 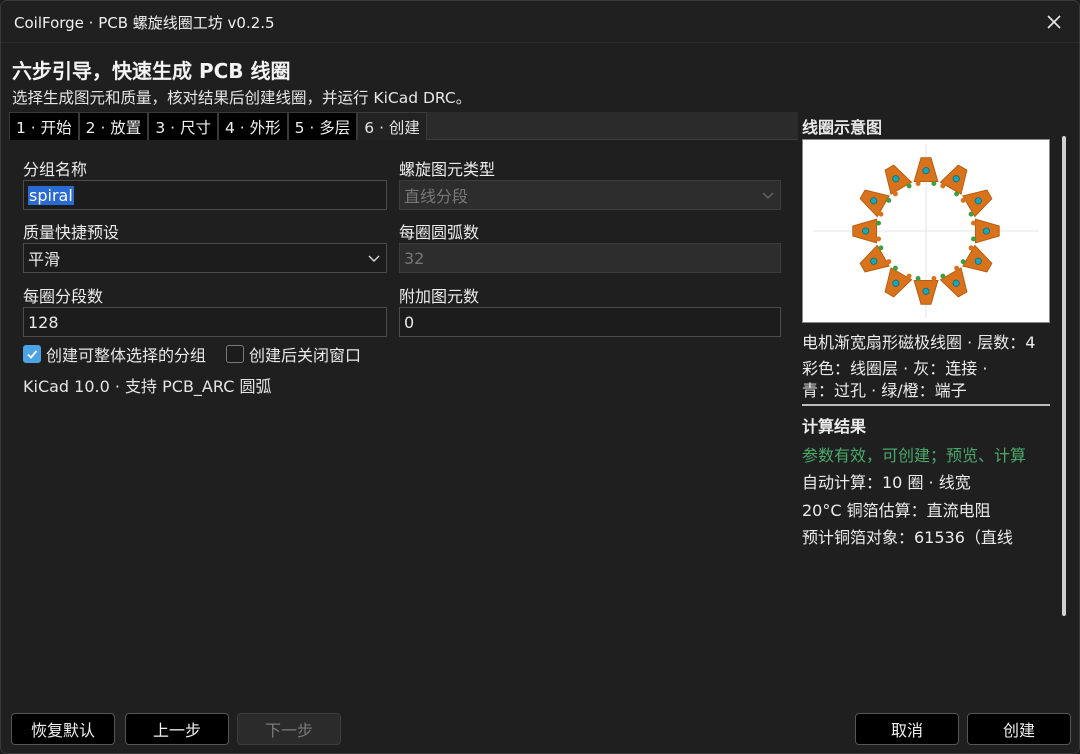 I want to click on close-icon, so click(x=1054, y=22).